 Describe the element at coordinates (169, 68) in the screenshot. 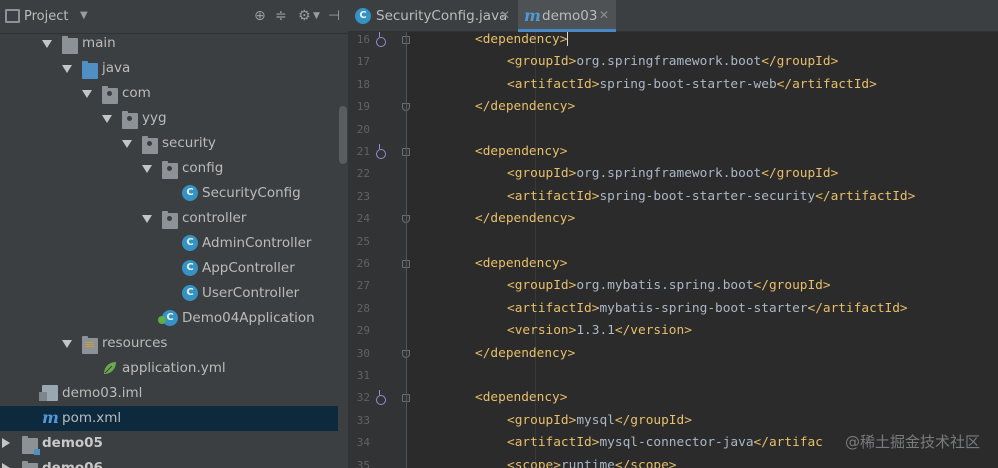

I see `tree-item: java` at that location.